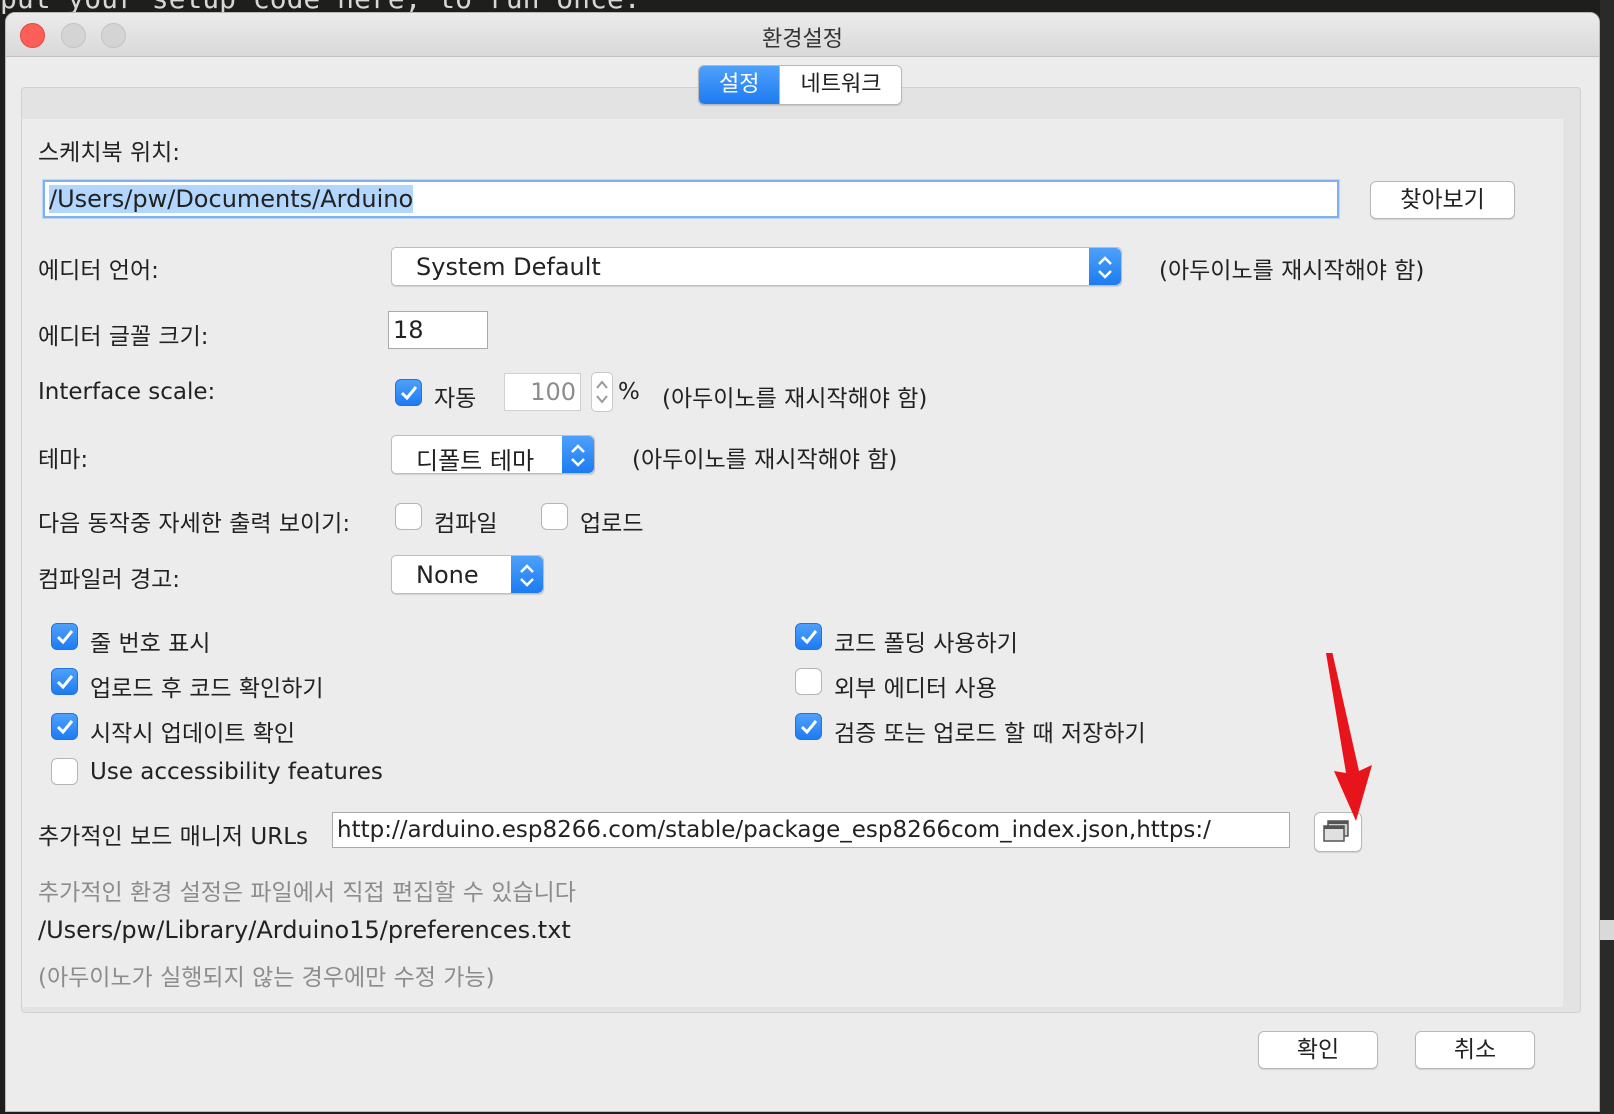 This screenshot has height=1114, width=1614. I want to click on theme-restart-note: (아두이노를 재시작해야 함), so click(765, 460).